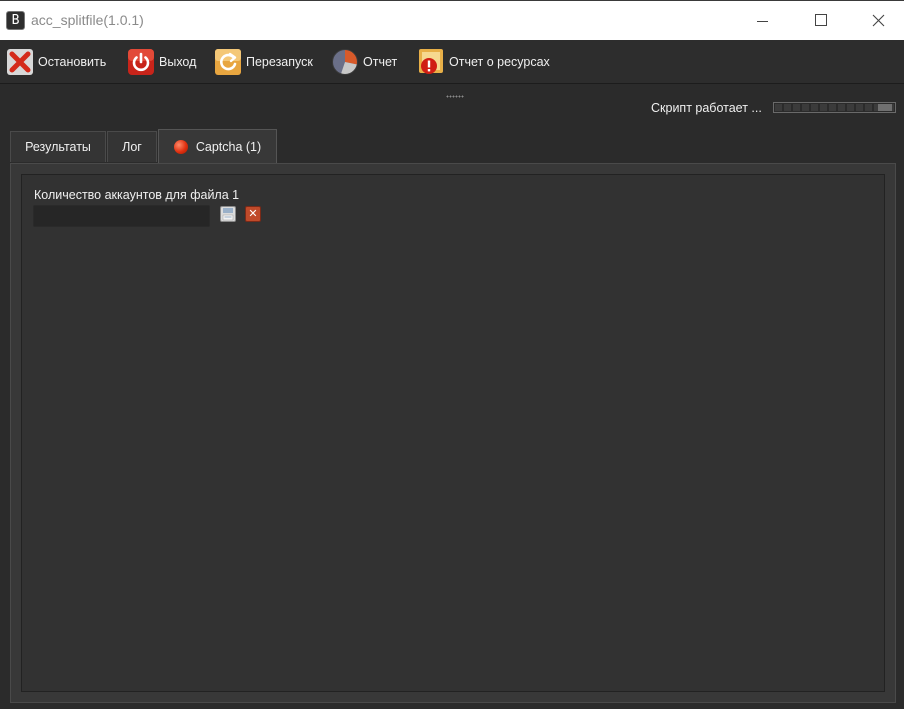 The image size is (904, 709). I want to click on title-bar: B acc_splitfile(1.0.1), so click(452, 20).